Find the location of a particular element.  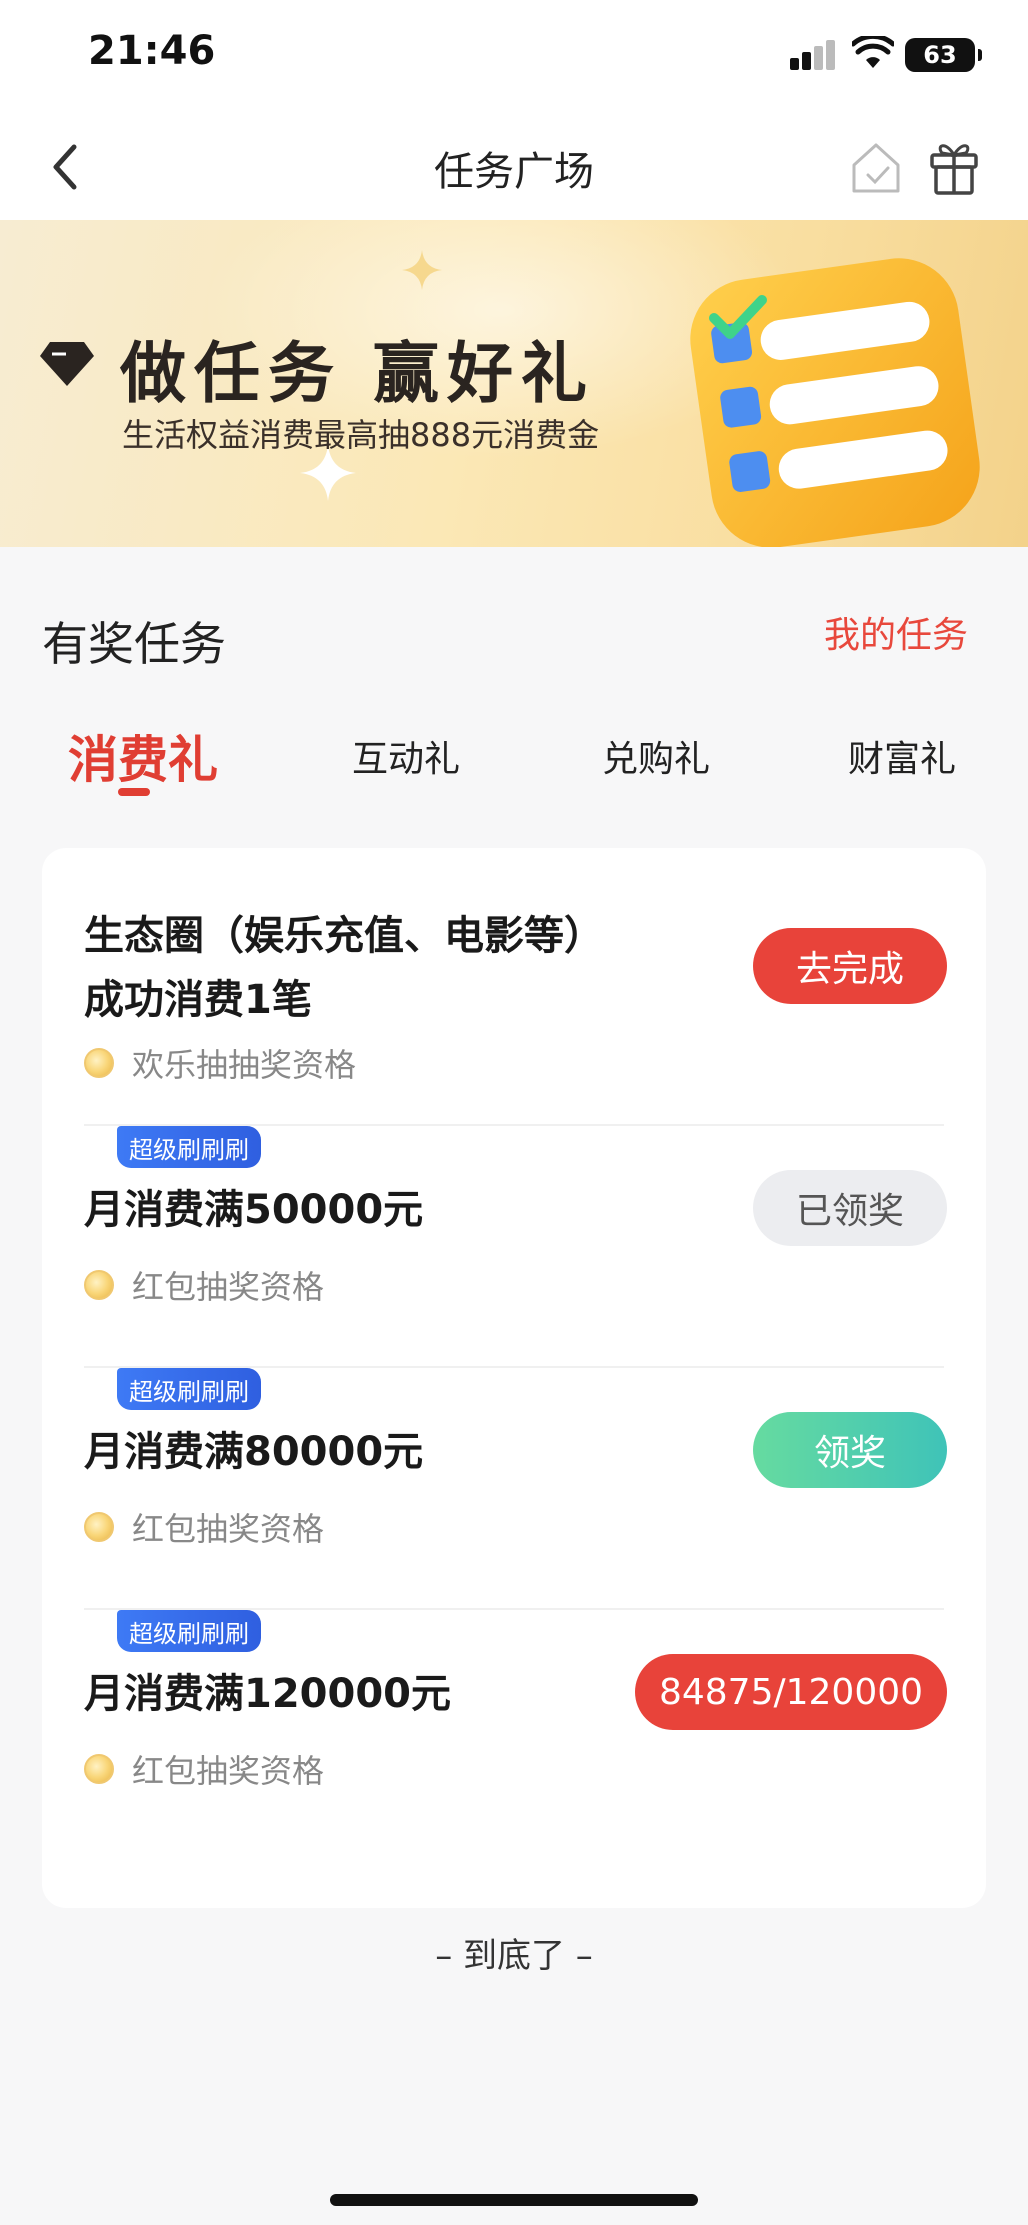

nav-bar: 任务广场 is located at coordinates (514, 167).